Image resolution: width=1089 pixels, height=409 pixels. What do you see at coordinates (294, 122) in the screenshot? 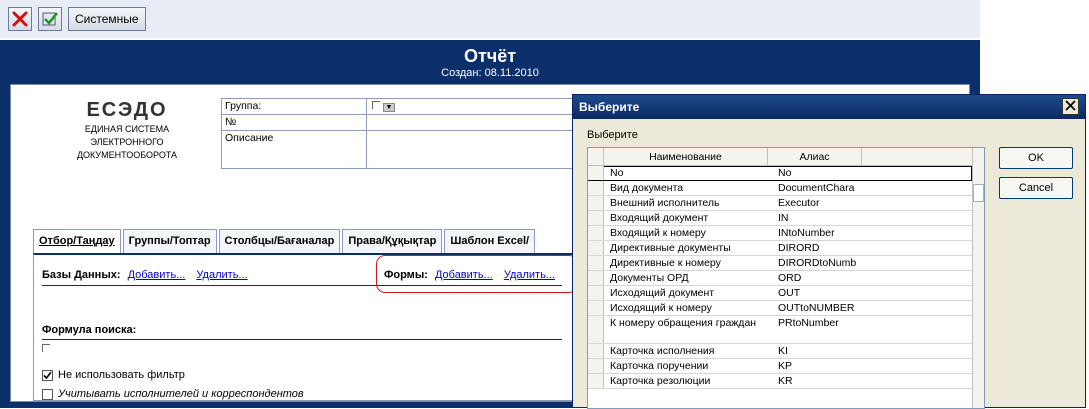
I see `number-label: №` at bounding box center [294, 122].